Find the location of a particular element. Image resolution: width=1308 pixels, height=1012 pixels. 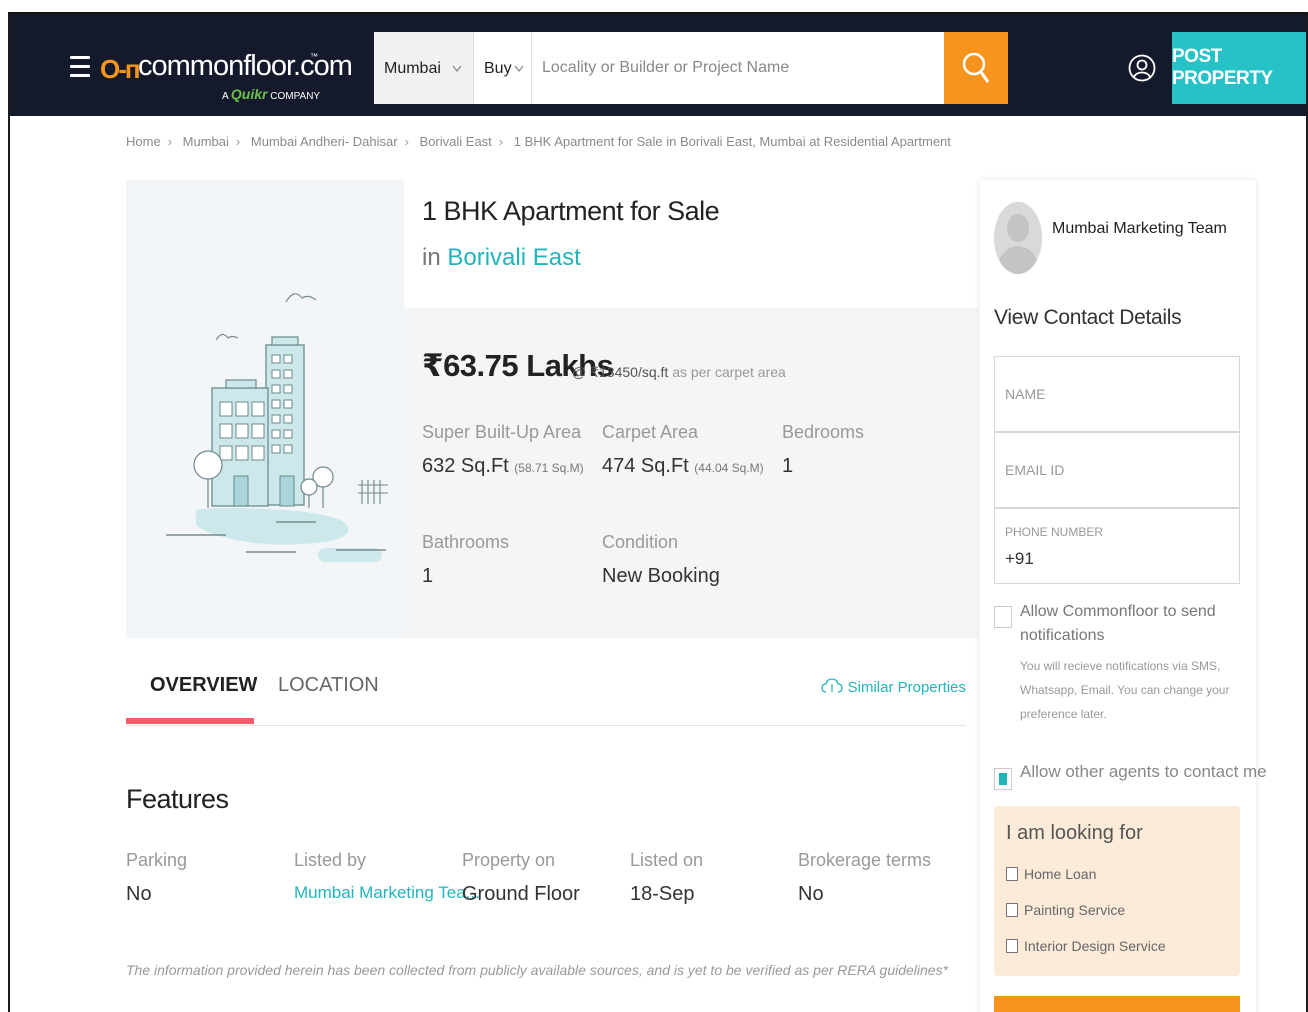

agents-contact-checkbox is located at coordinates (1003, 779).